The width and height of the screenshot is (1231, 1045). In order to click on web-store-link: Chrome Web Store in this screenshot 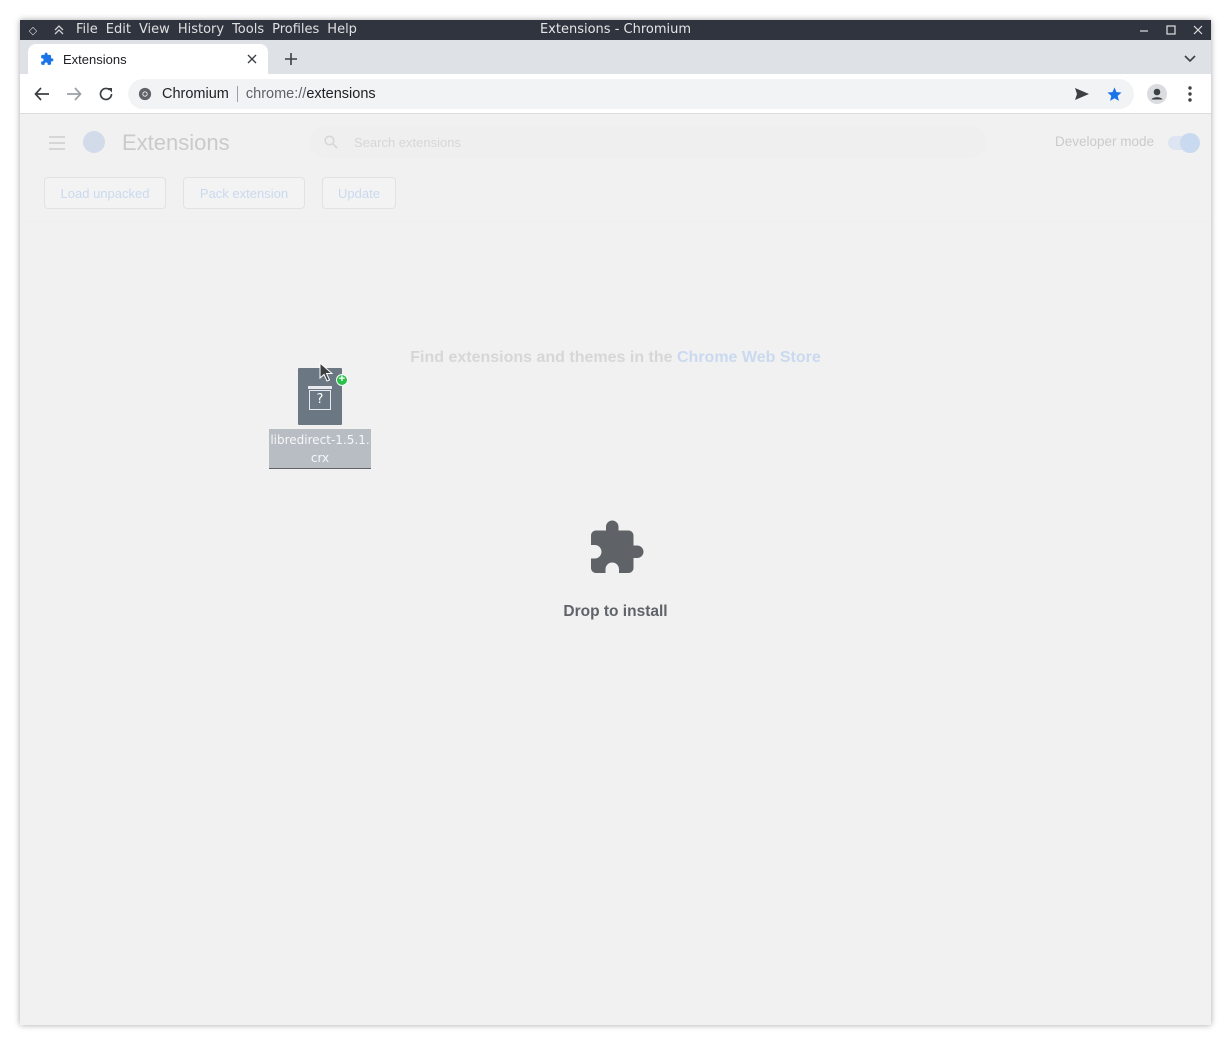, I will do `click(749, 357)`.